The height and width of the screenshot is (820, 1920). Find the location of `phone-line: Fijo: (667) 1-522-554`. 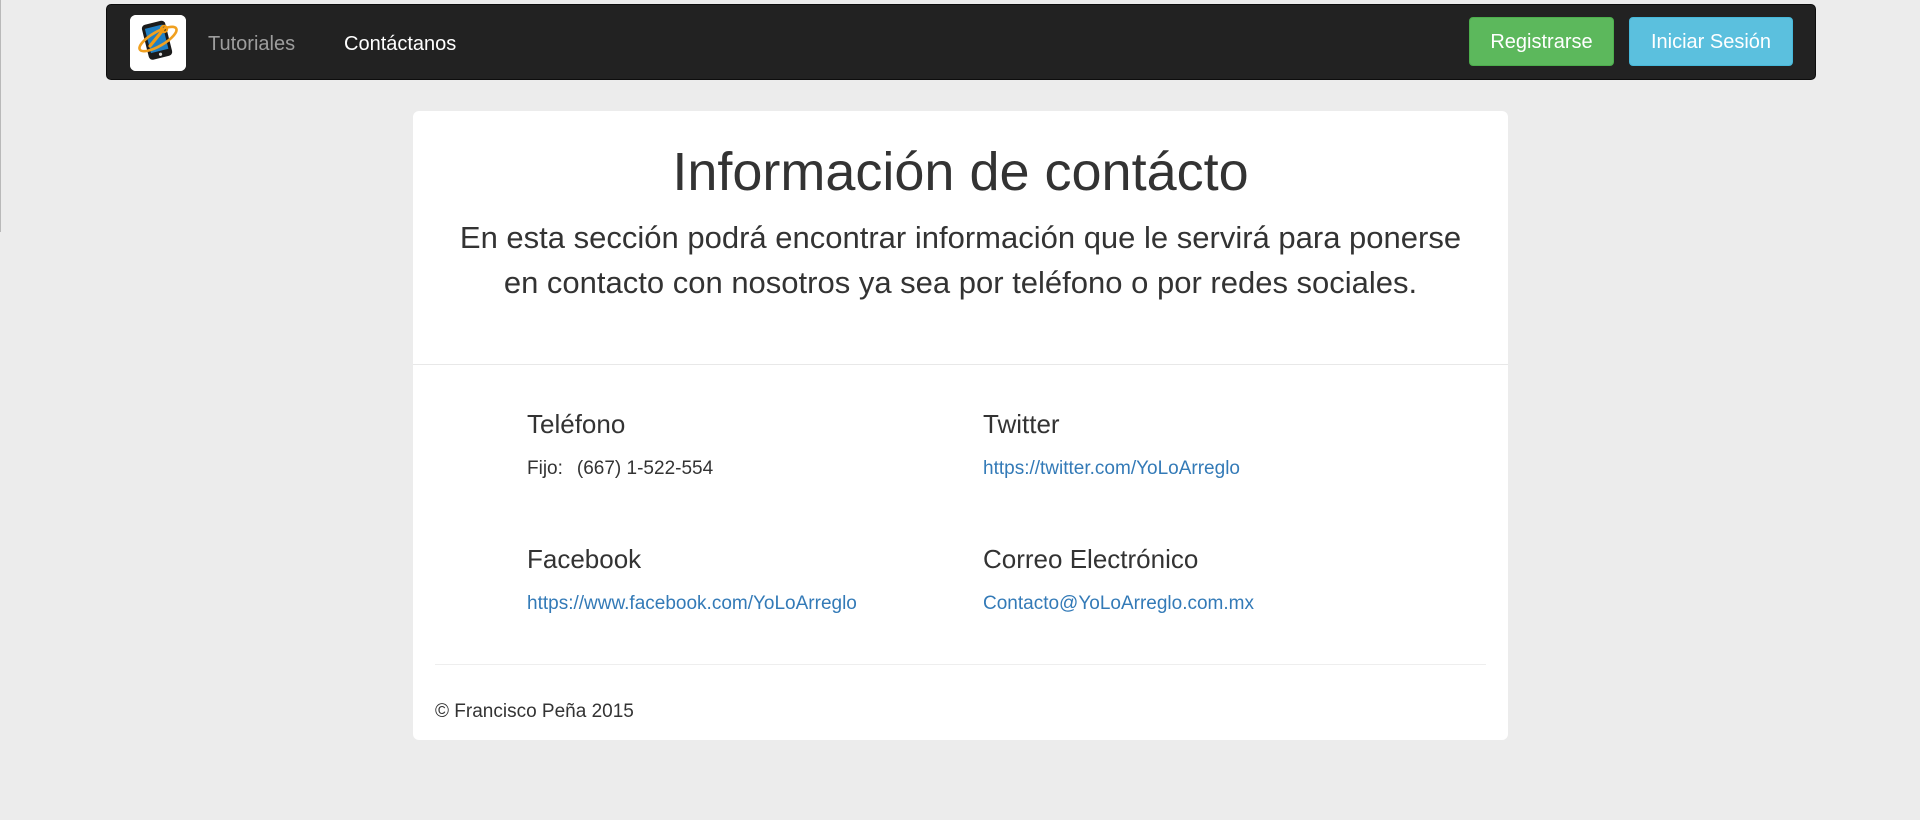

phone-line: Fijo: (667) 1-522-554 is located at coordinates (620, 469).